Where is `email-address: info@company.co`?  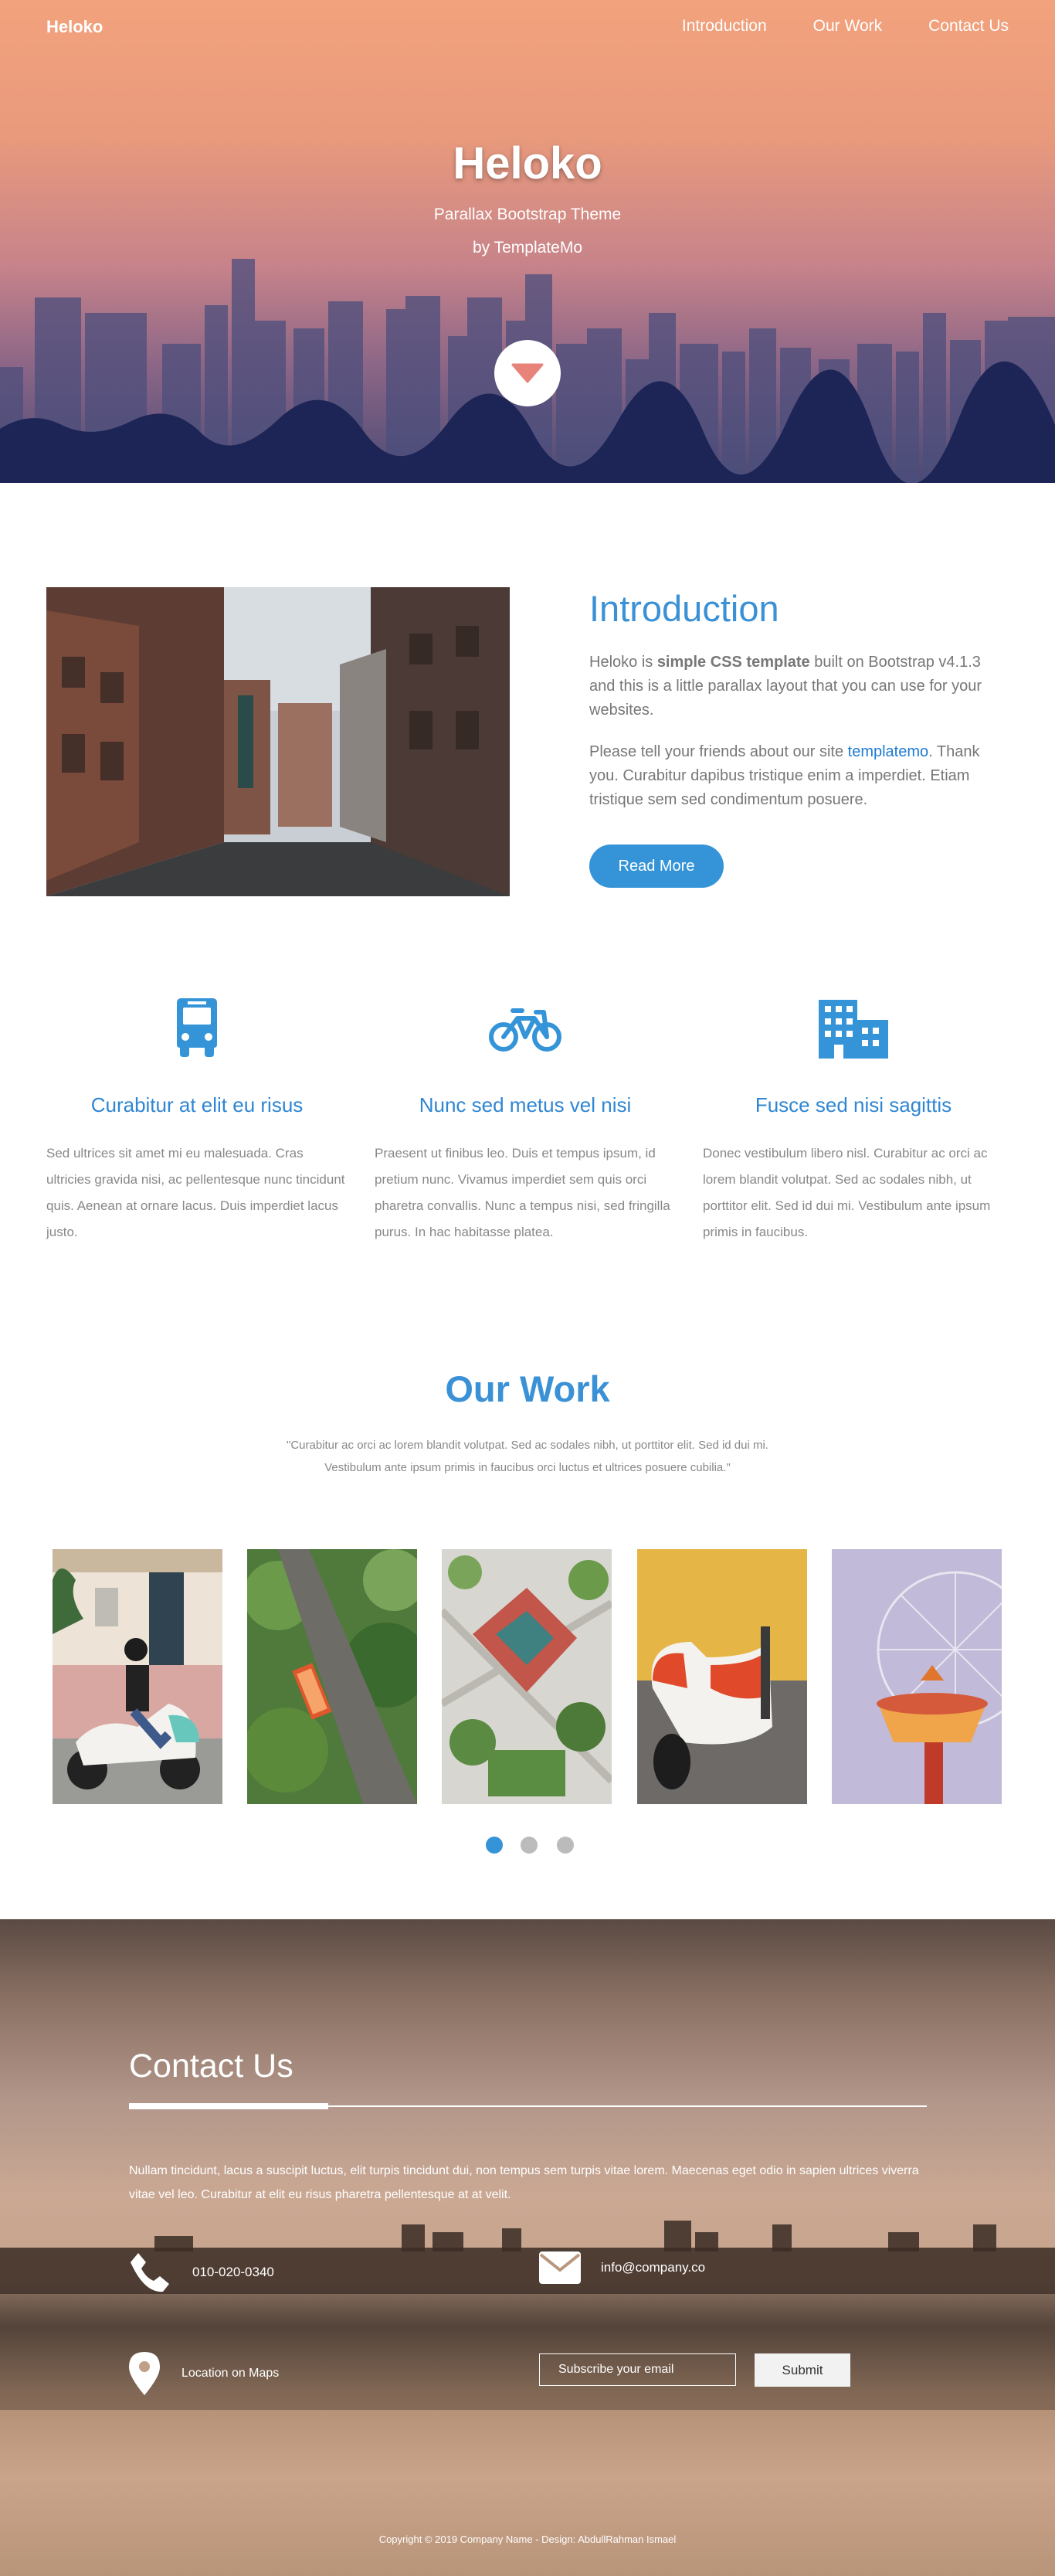 email-address: info@company.co is located at coordinates (653, 2267).